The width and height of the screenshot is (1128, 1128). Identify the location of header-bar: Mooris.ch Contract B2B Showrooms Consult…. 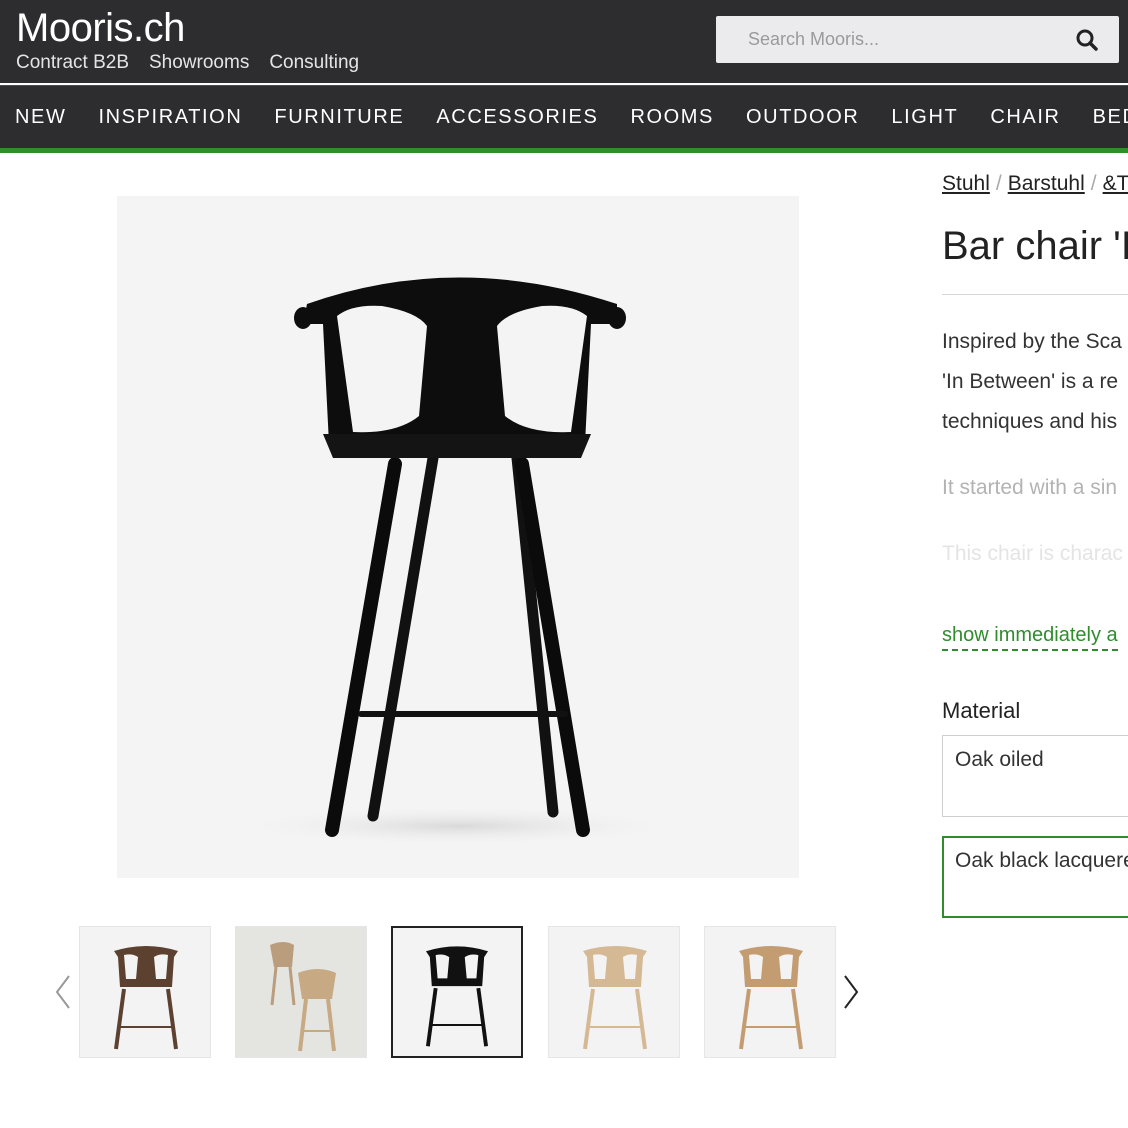
(564, 41).